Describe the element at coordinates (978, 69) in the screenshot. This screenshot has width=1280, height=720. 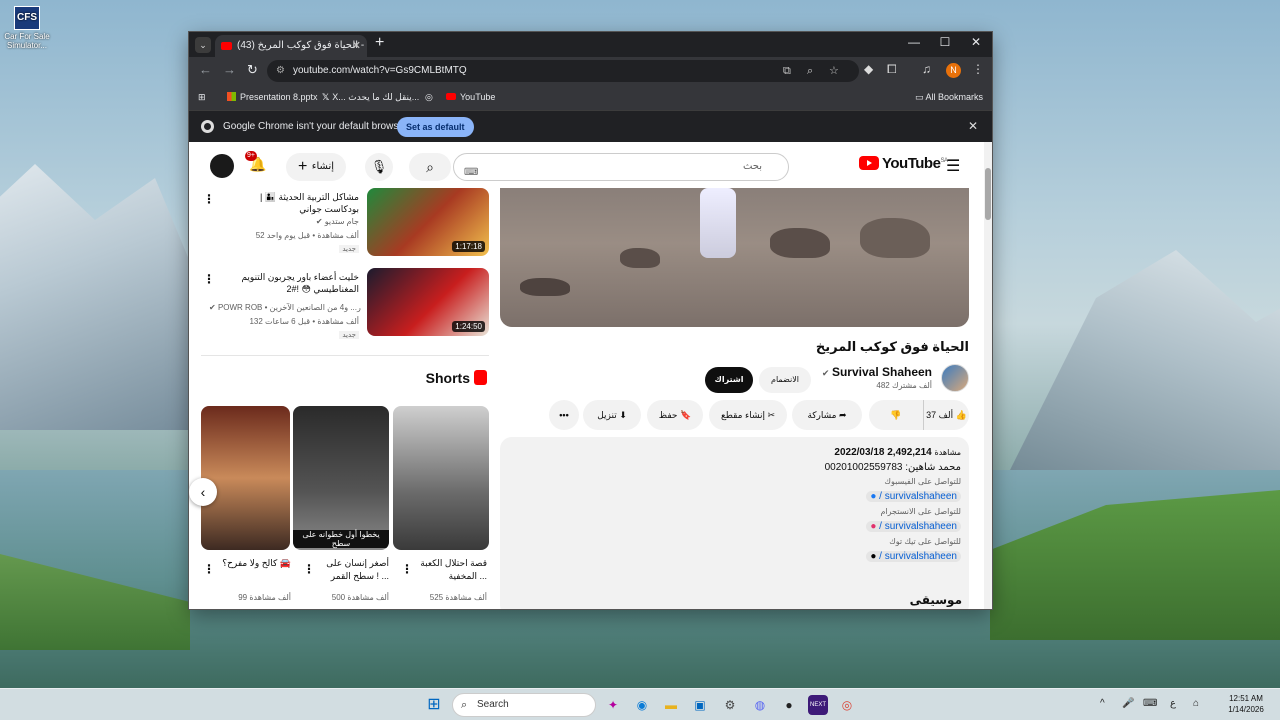
I see `chrome-menu-icon: ⋮` at that location.